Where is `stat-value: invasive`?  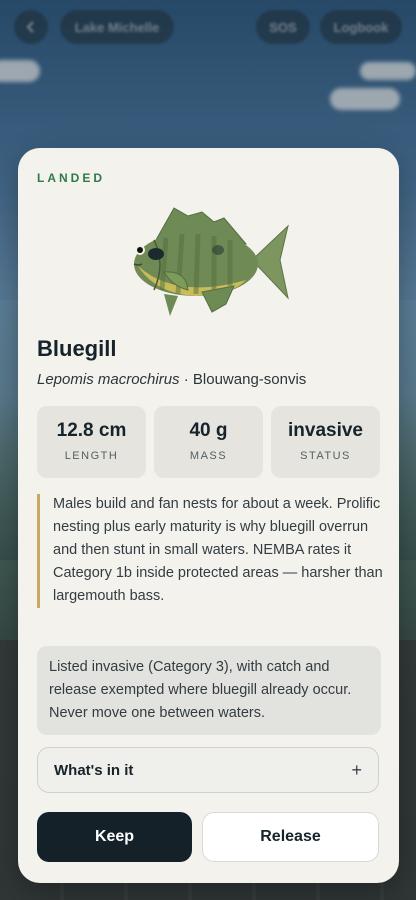 stat-value: invasive is located at coordinates (325, 430).